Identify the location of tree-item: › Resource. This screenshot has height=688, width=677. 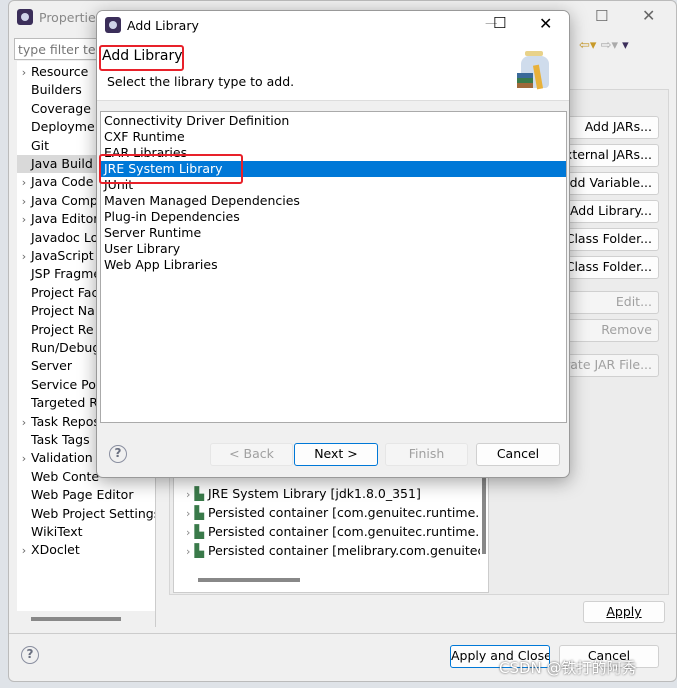
(53, 72).